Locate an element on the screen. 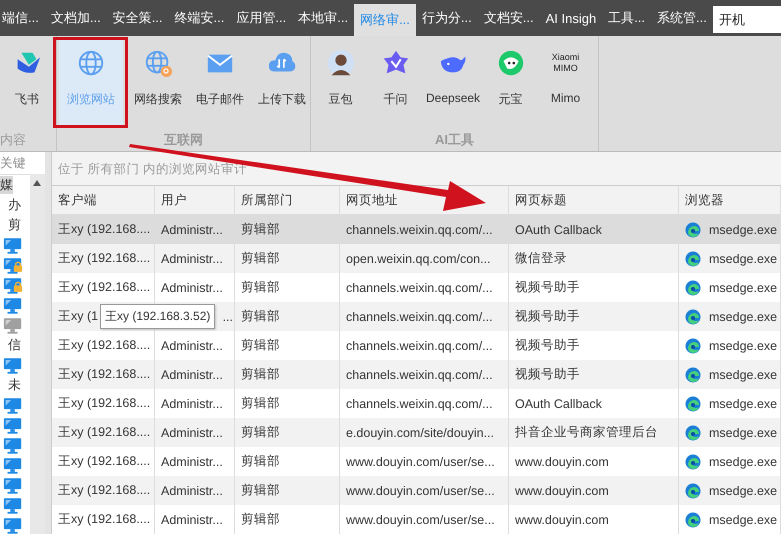 This screenshot has width=781, height=534. tree-group-item: 办 is located at coordinates (10, 205).